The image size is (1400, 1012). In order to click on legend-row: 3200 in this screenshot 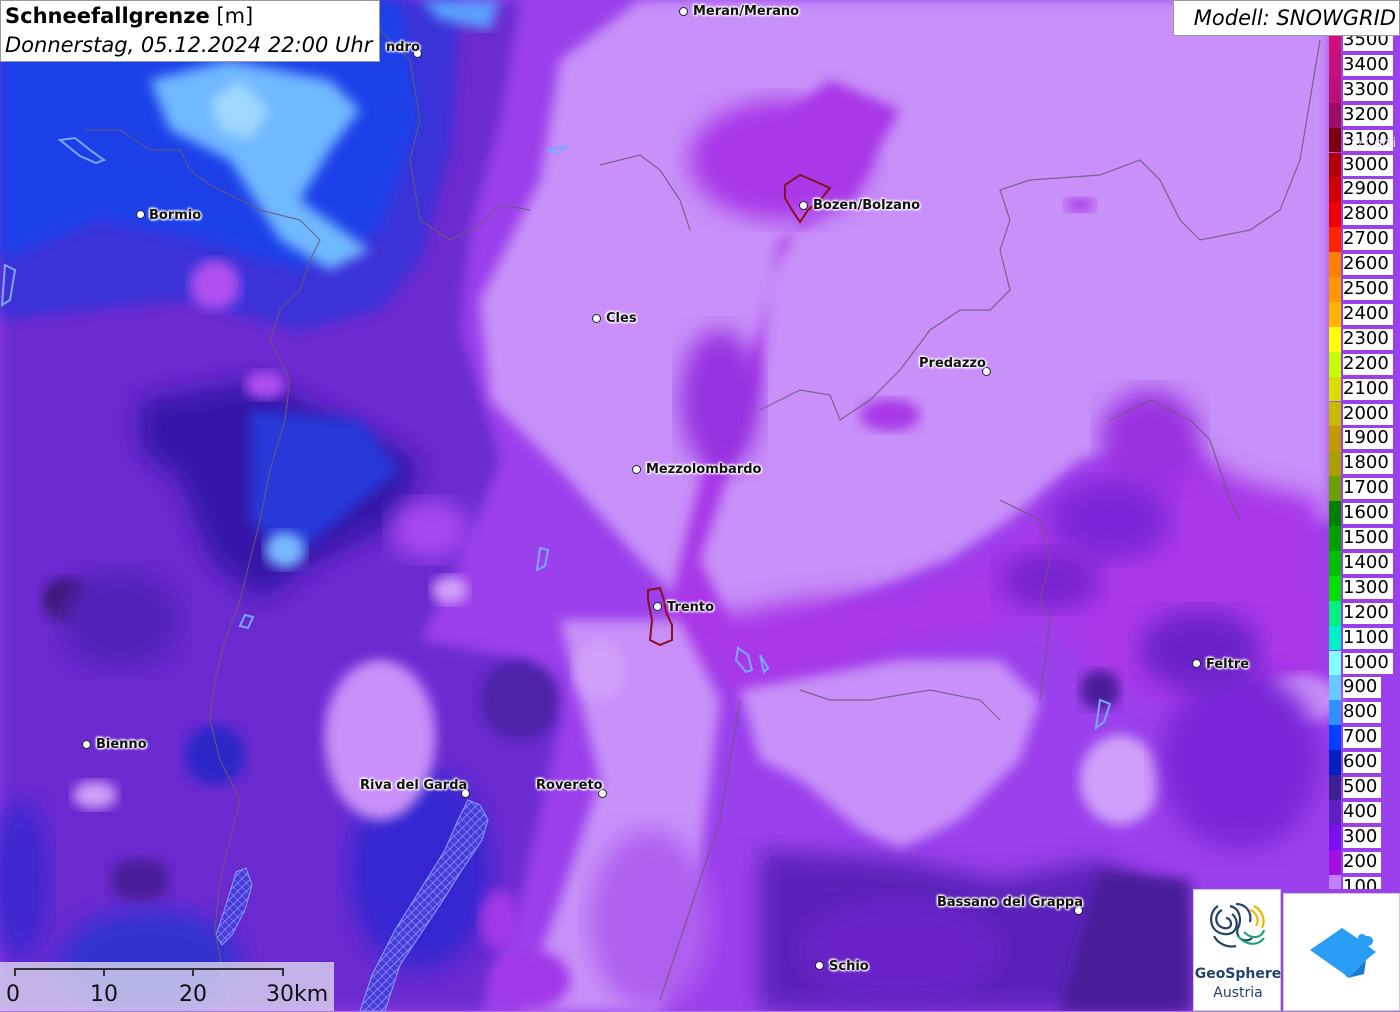, I will do `click(1363, 115)`.